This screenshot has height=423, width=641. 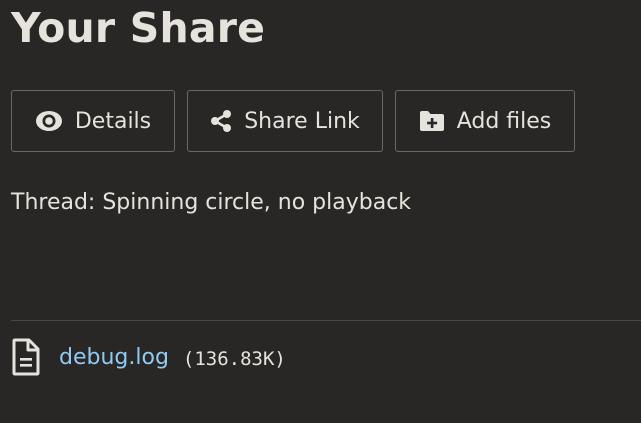 I want to click on file-list-item: debug.log (136.83K), so click(x=148, y=357).